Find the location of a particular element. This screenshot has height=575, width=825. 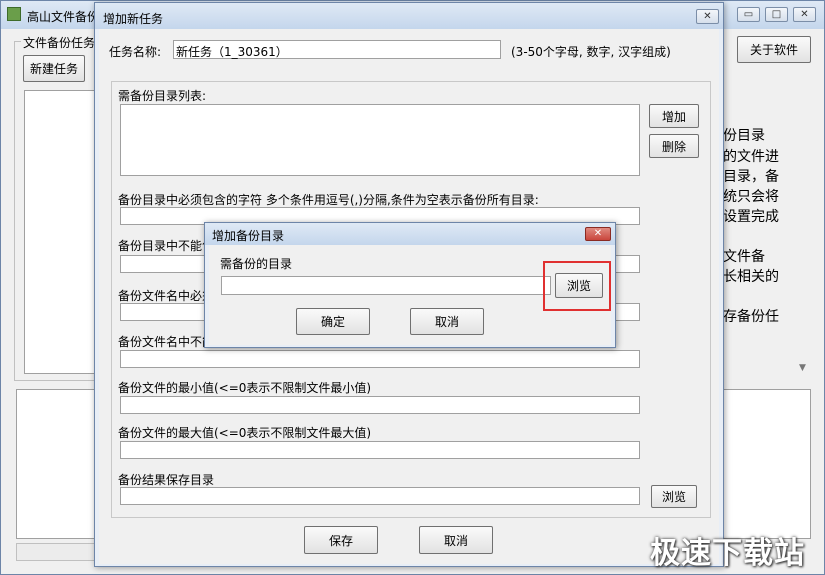

min-size-input is located at coordinates (380, 405).